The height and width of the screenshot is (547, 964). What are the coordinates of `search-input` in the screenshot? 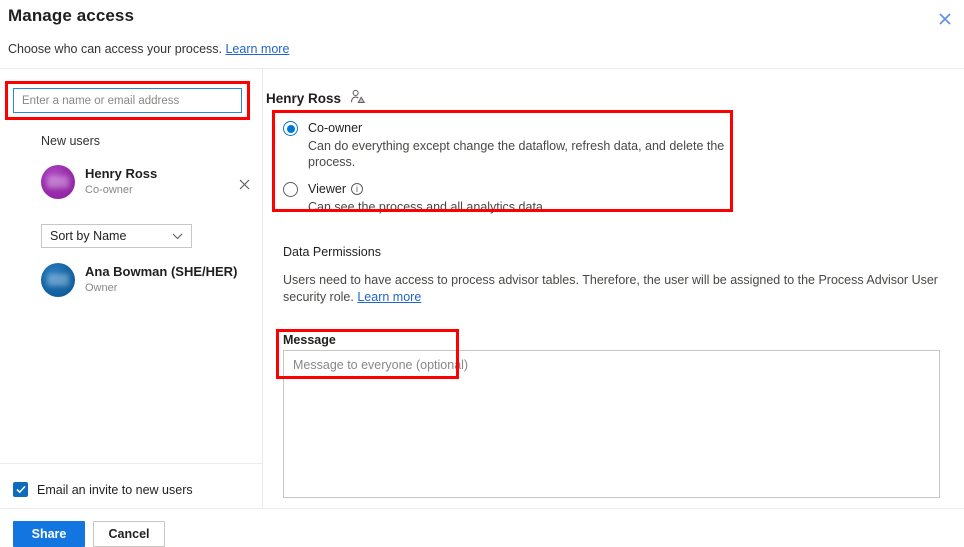 It's located at (127, 100).